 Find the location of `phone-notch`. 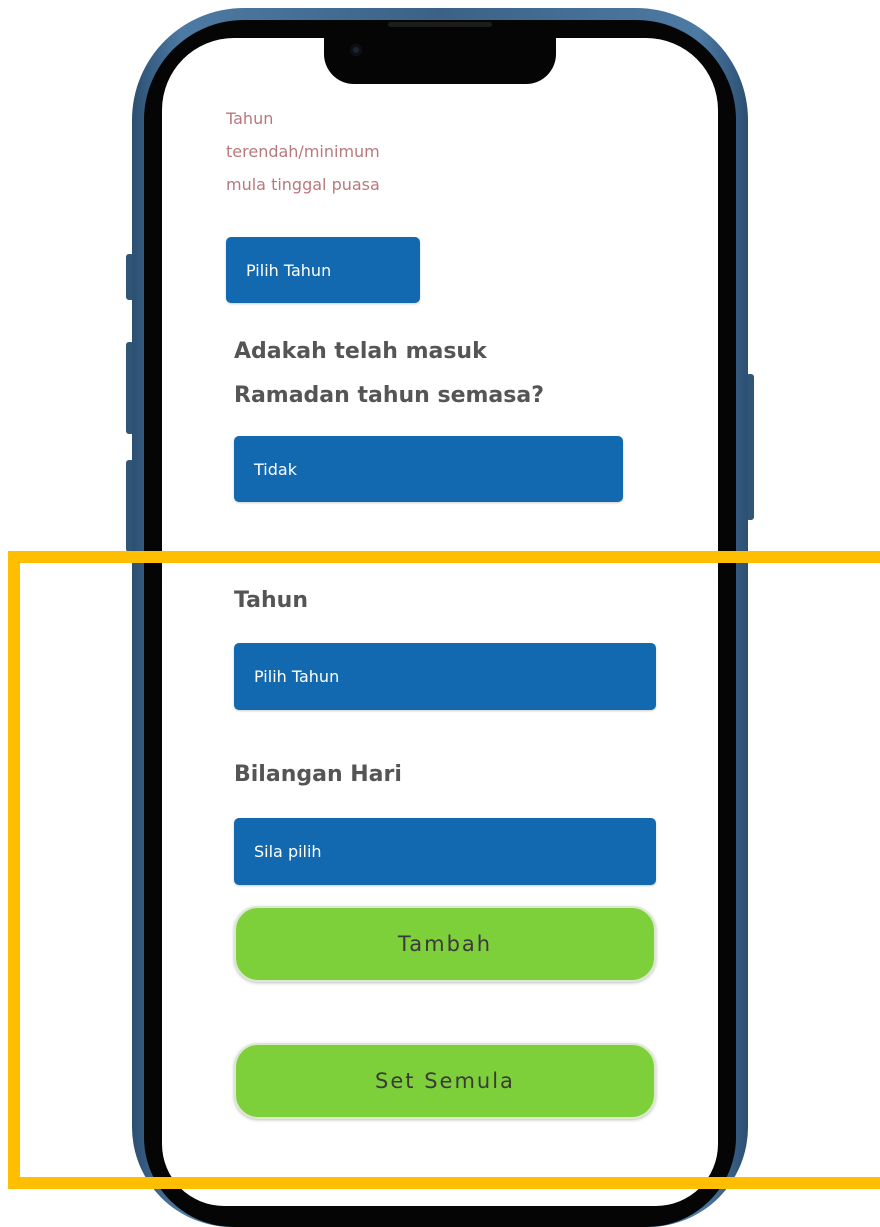

phone-notch is located at coordinates (440, 56).